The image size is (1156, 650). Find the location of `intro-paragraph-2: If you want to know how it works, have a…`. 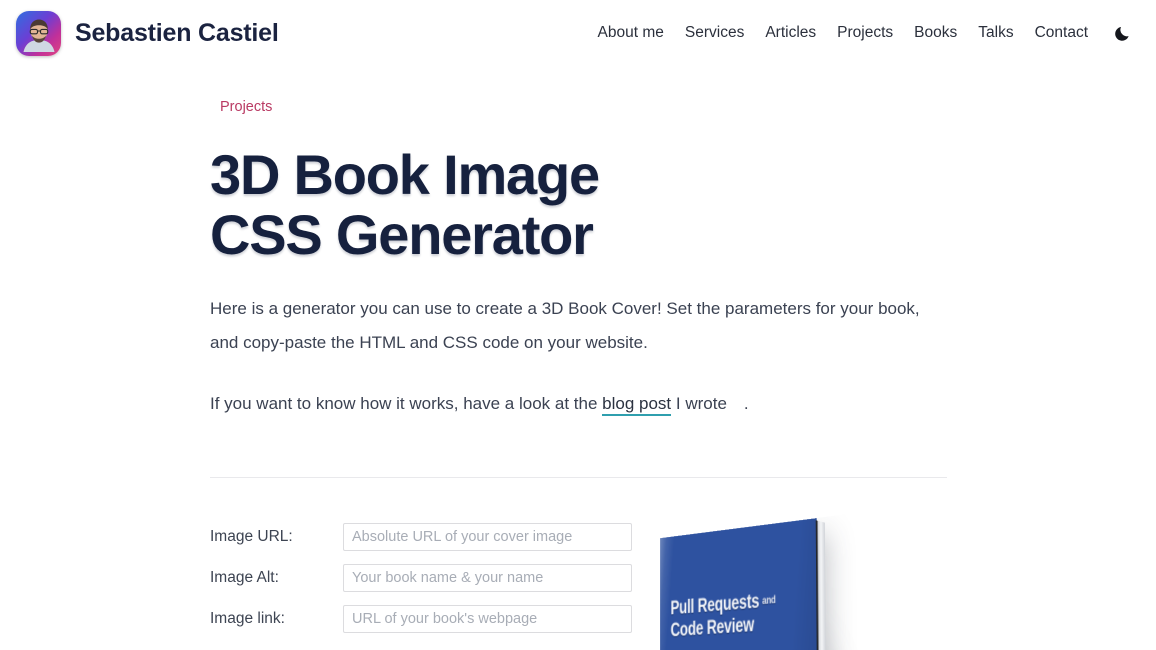

intro-paragraph-2: If you want to know how it works, have a… is located at coordinates (578, 404).